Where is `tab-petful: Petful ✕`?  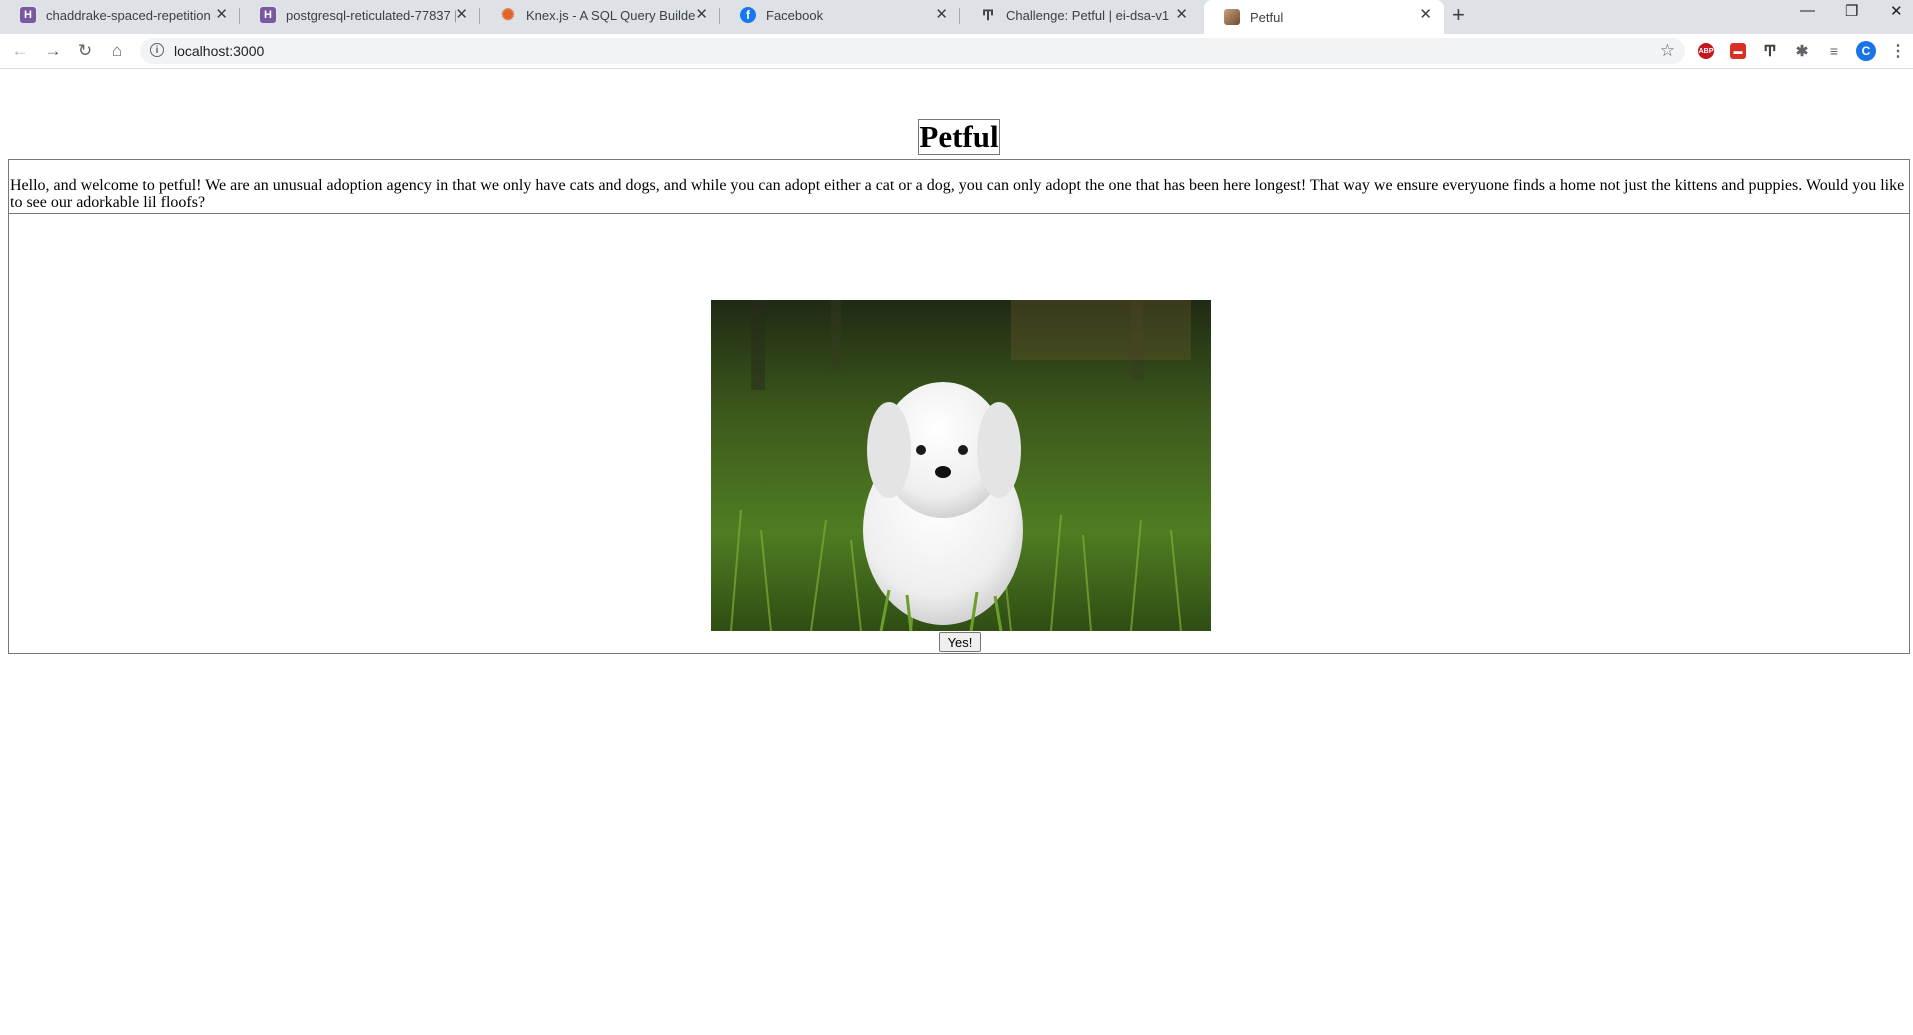
tab-petful: Petful ✕ is located at coordinates (1324, 17).